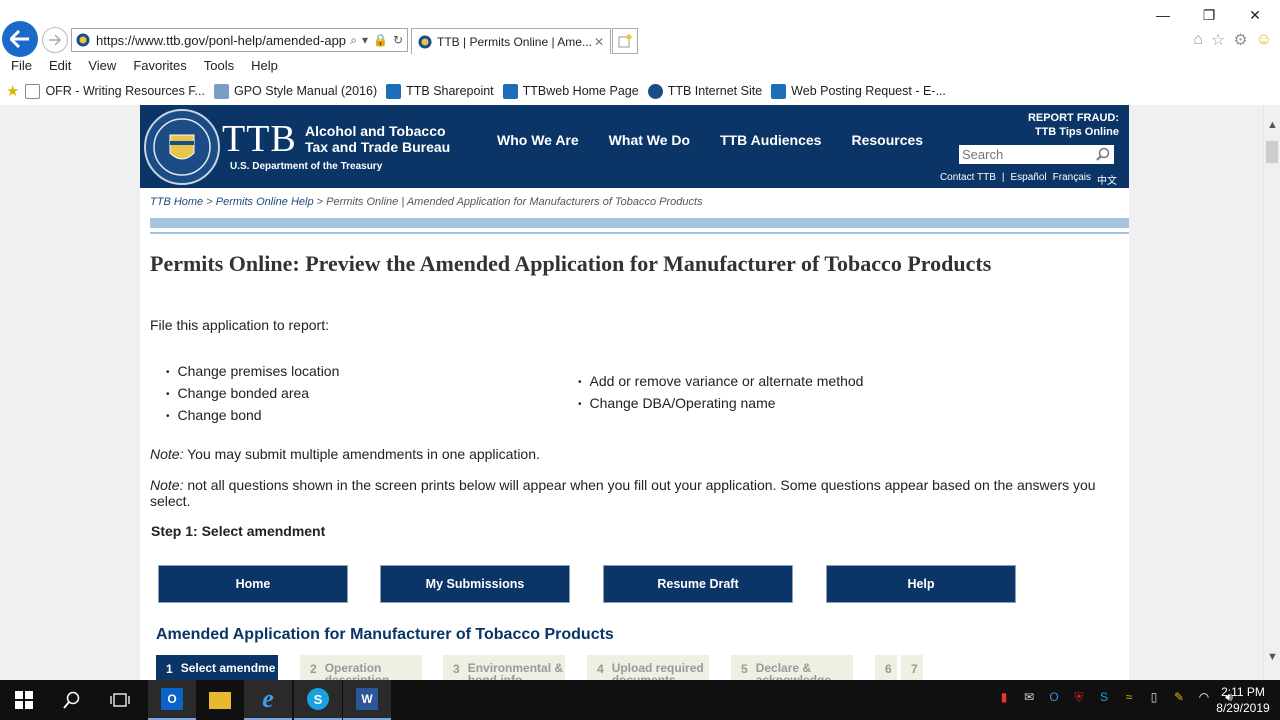  What do you see at coordinates (253, 584) in the screenshot?
I see `home-button: Home` at bounding box center [253, 584].